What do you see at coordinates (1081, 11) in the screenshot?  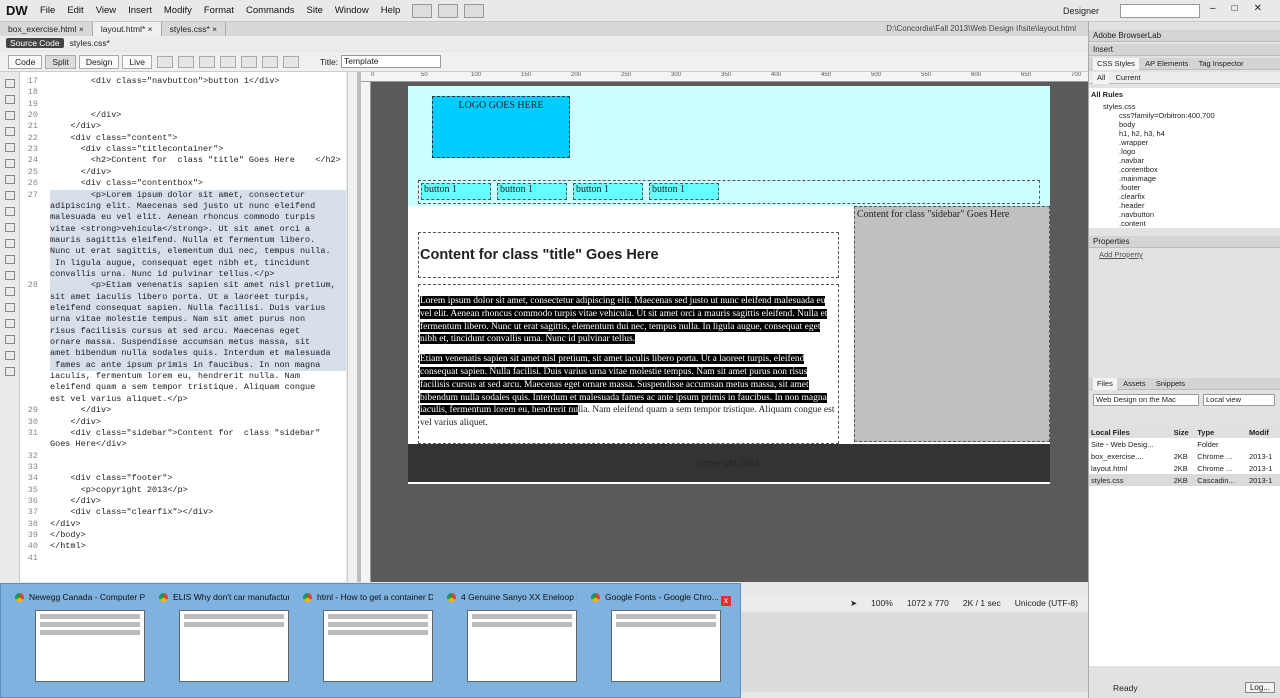 I see `workspace-switcher: Designer` at bounding box center [1081, 11].